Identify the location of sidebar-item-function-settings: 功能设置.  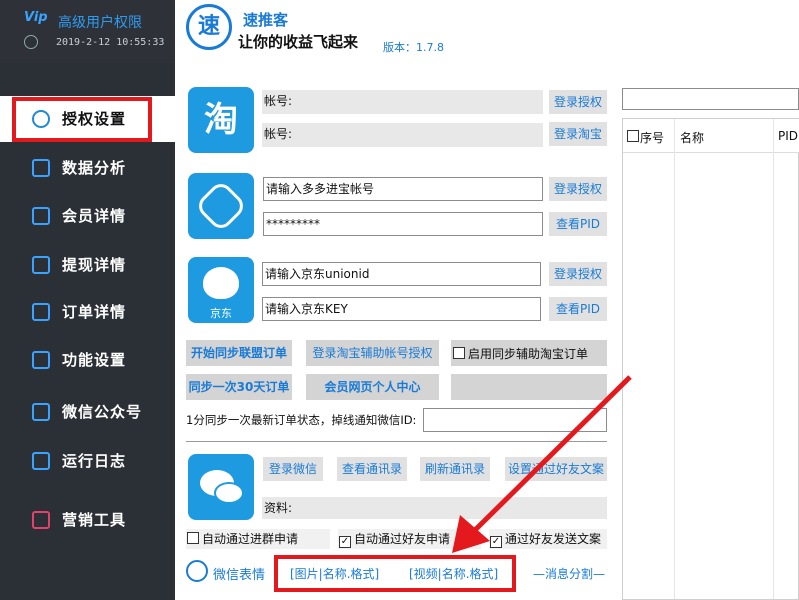
(87, 360).